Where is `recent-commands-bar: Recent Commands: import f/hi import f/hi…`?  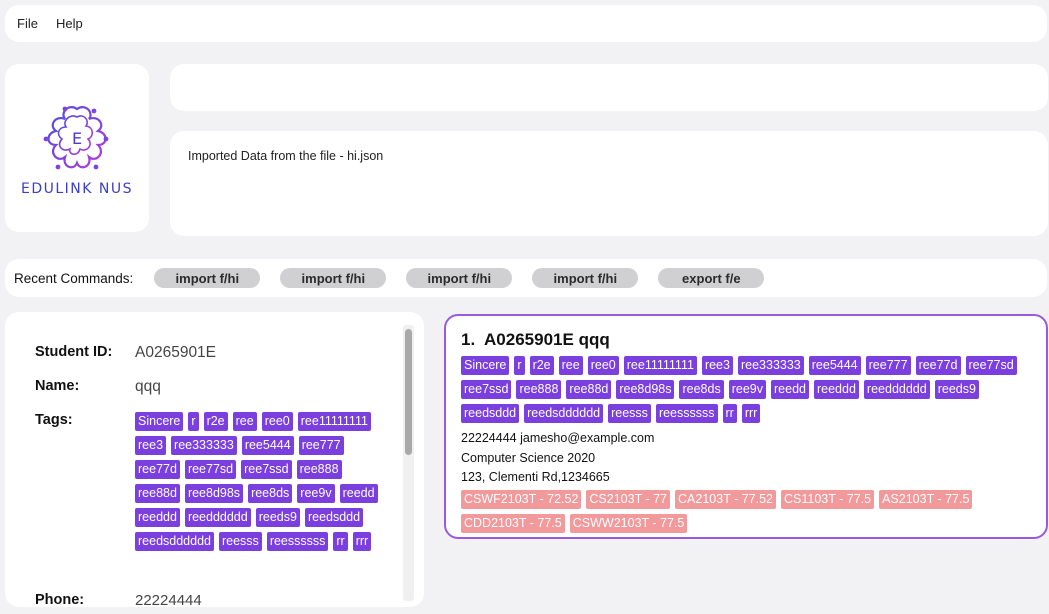 recent-commands-bar: Recent Commands: import f/hi import f/hi… is located at coordinates (526, 278).